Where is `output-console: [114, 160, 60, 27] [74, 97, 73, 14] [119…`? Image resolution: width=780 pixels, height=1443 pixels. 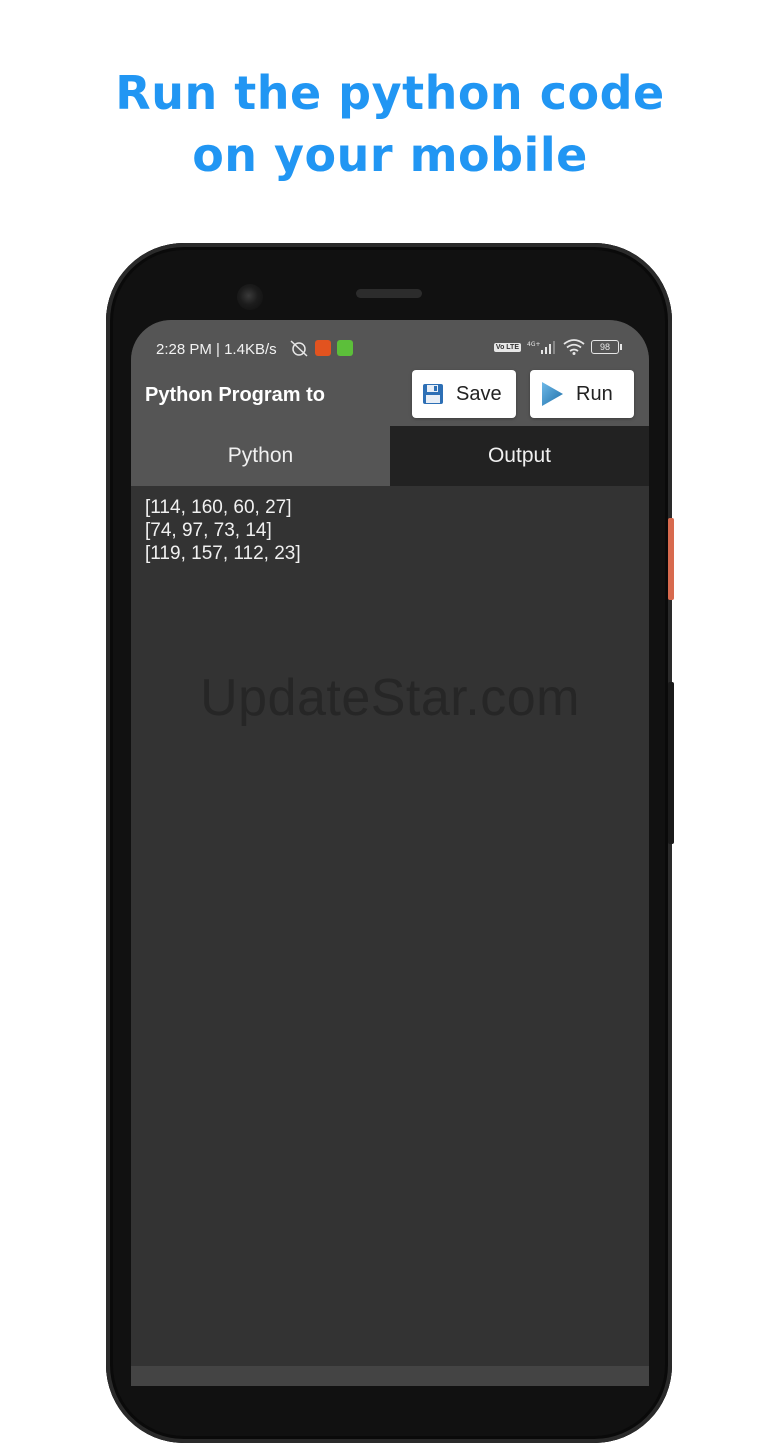
output-console: [114, 160, 60, 27] [74, 97, 73, 14] [119… is located at coordinates (223, 530).